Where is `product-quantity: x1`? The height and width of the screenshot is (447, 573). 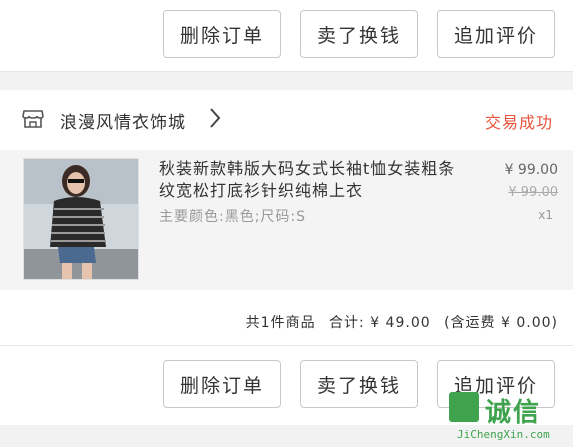
product-quantity: x1 is located at coordinates (545, 215).